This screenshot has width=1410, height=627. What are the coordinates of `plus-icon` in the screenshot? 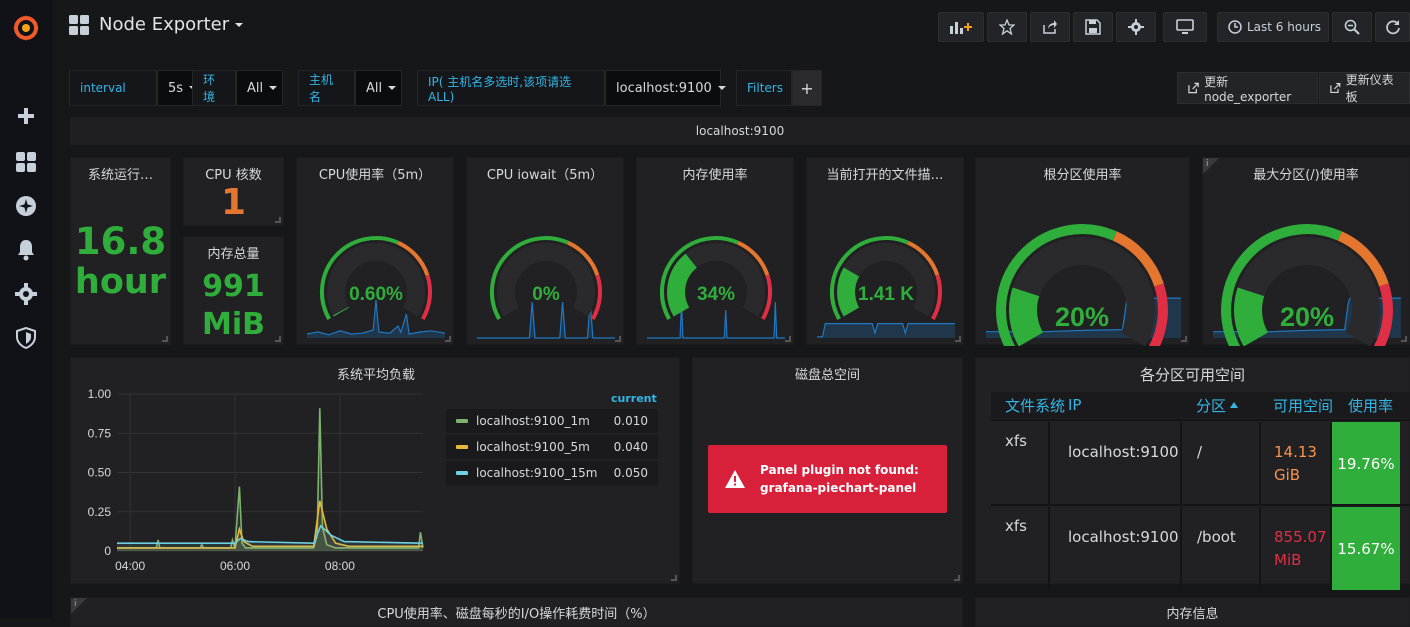 It's located at (26, 116).